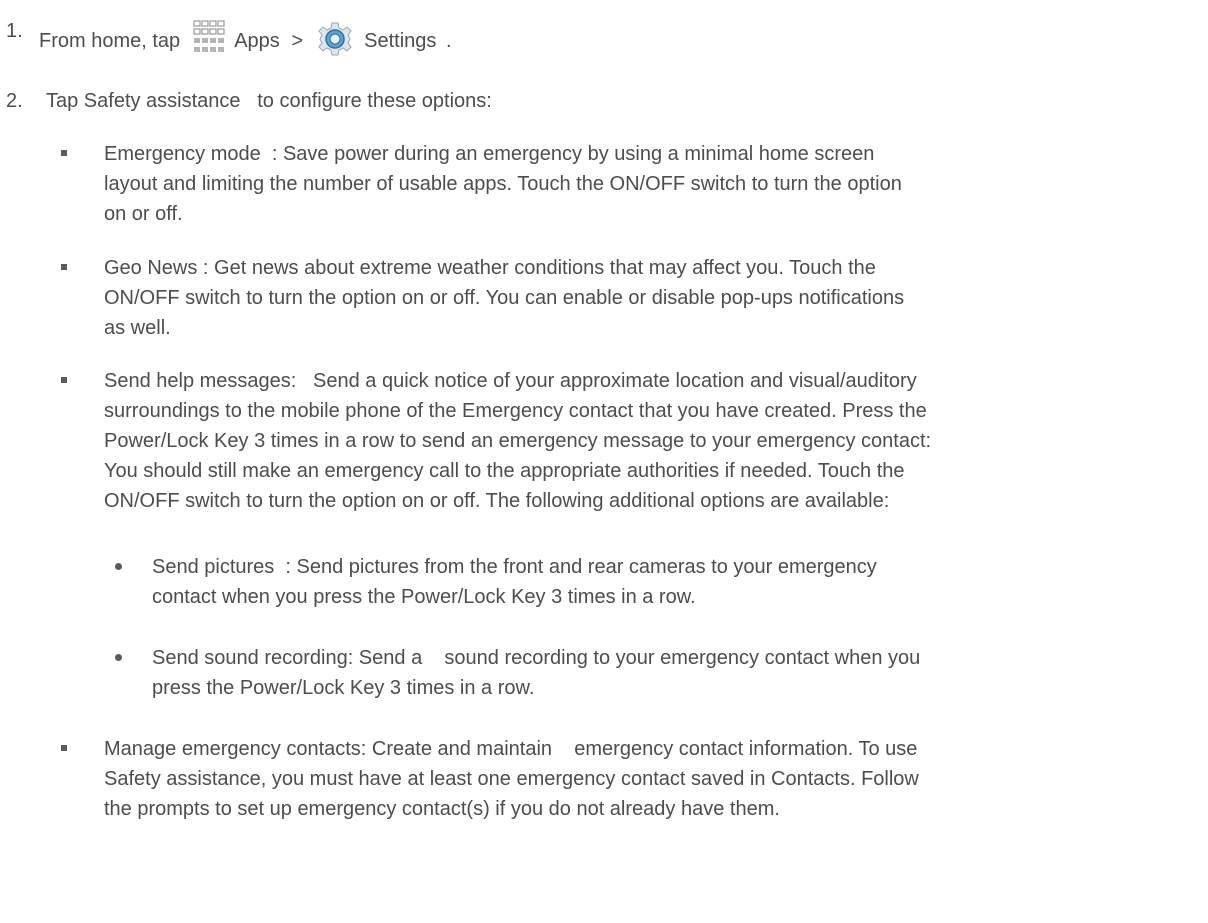  What do you see at coordinates (64, 380) in the screenshot?
I see `bullet-send-help-messages` at bounding box center [64, 380].